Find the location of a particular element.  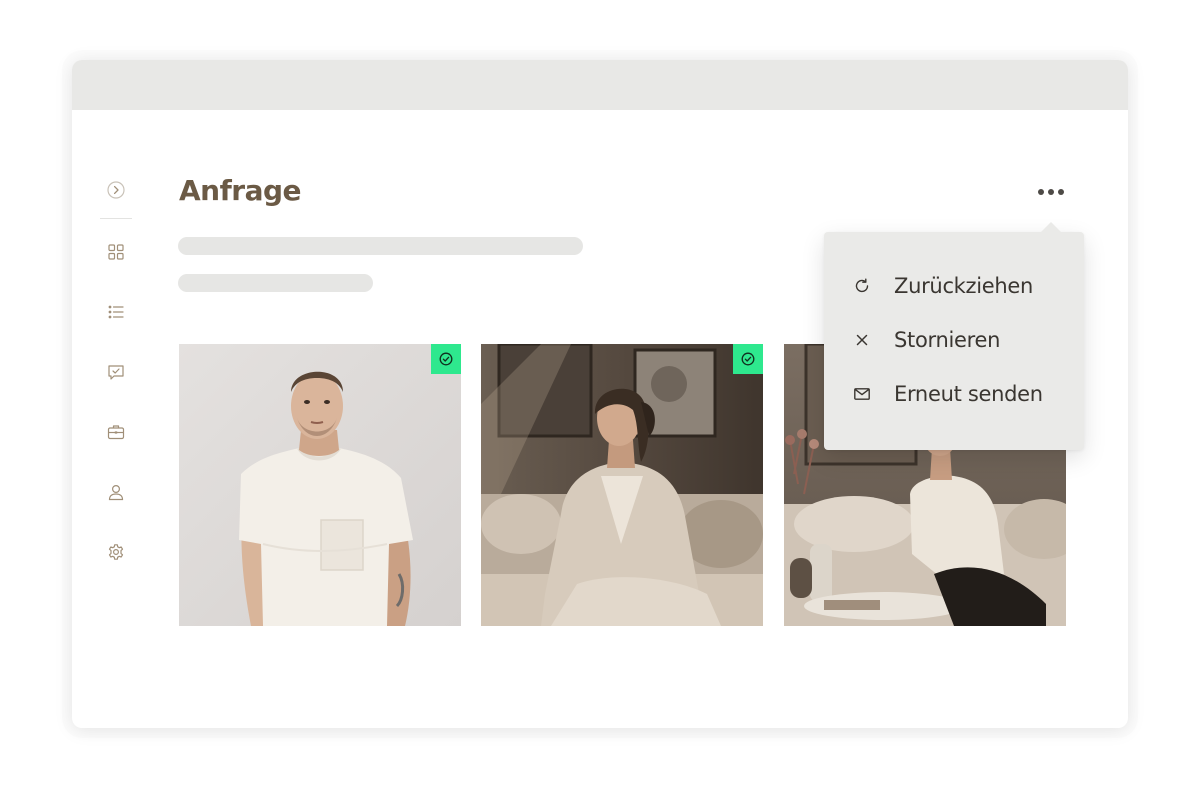

grid-icon is located at coordinates (116, 252).